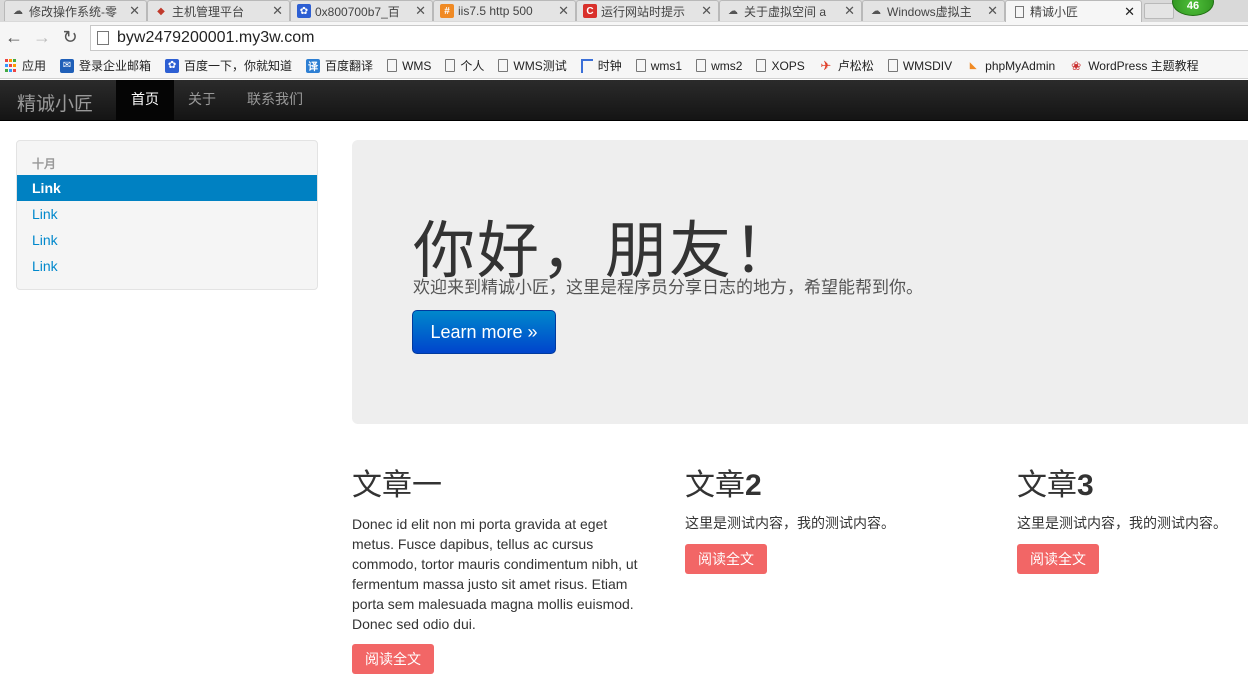  What do you see at coordinates (590, 11) in the screenshot?
I see `c-icon: C` at bounding box center [590, 11].